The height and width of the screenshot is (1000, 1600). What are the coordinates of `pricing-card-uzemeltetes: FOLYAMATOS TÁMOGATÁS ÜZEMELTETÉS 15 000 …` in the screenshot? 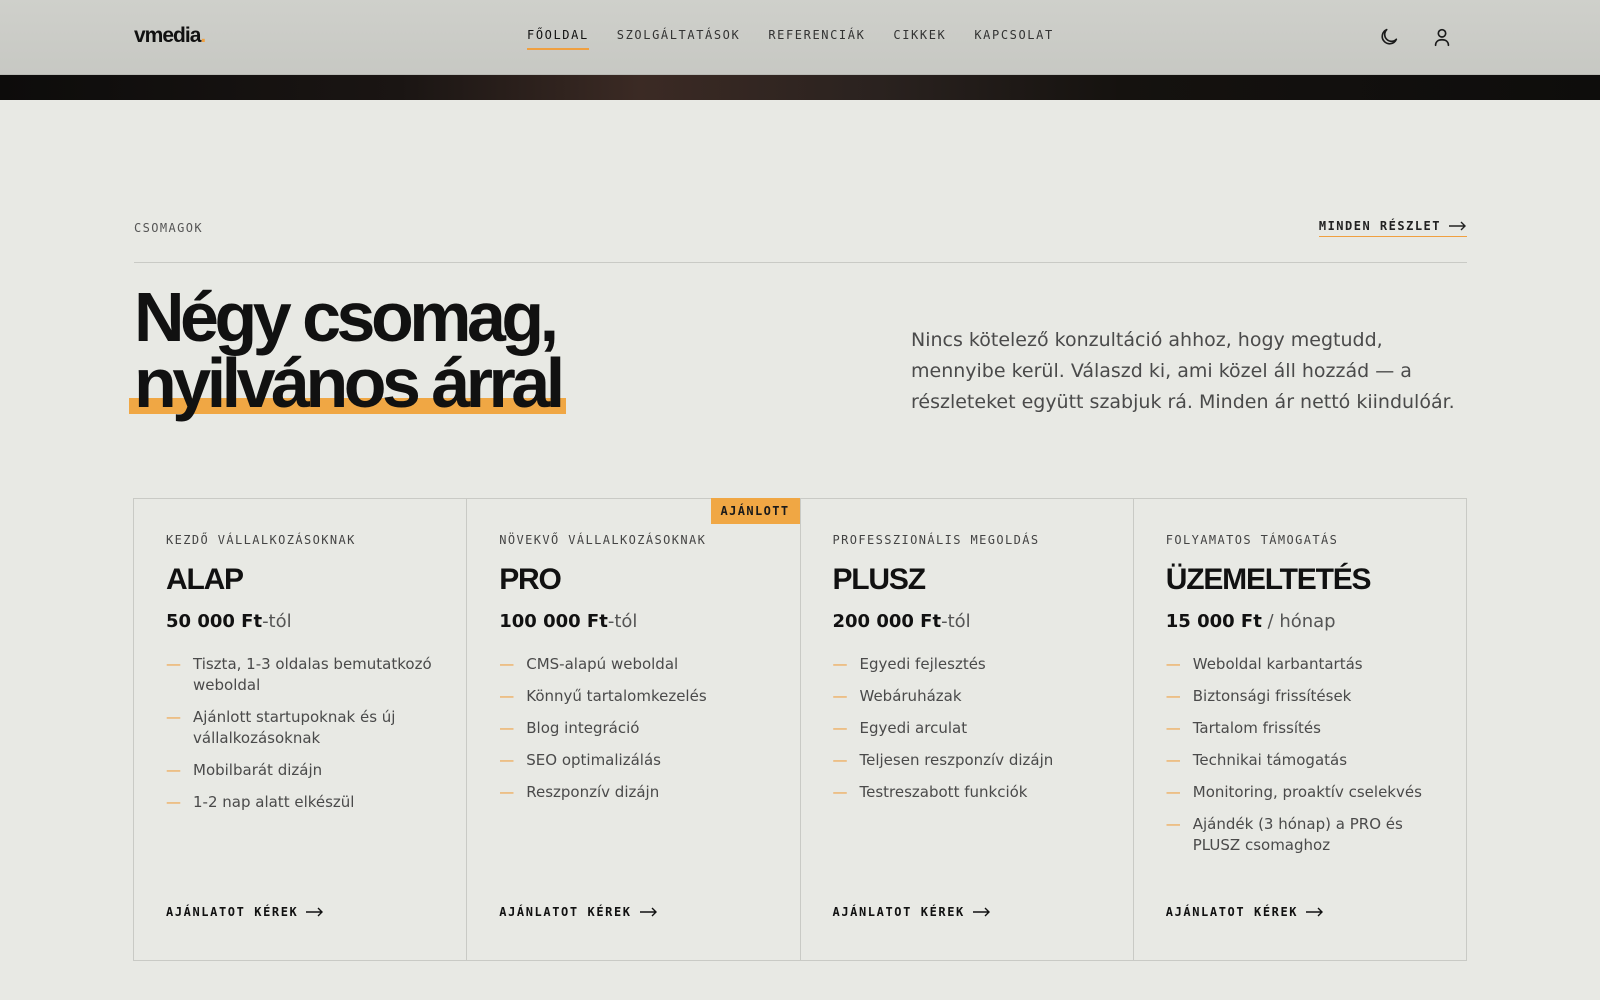 It's located at (1300, 729).